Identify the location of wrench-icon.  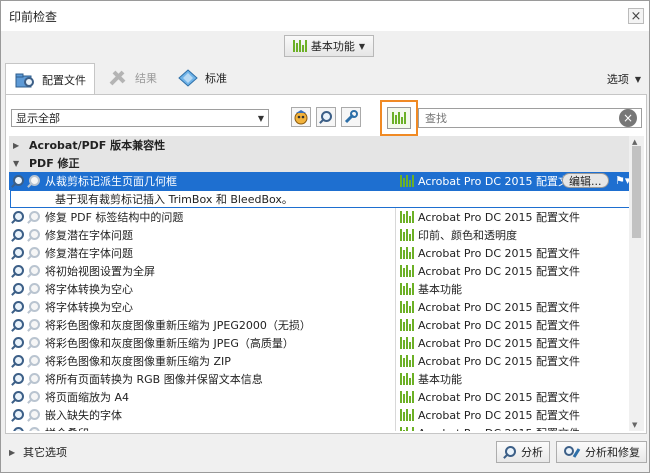
(351, 117).